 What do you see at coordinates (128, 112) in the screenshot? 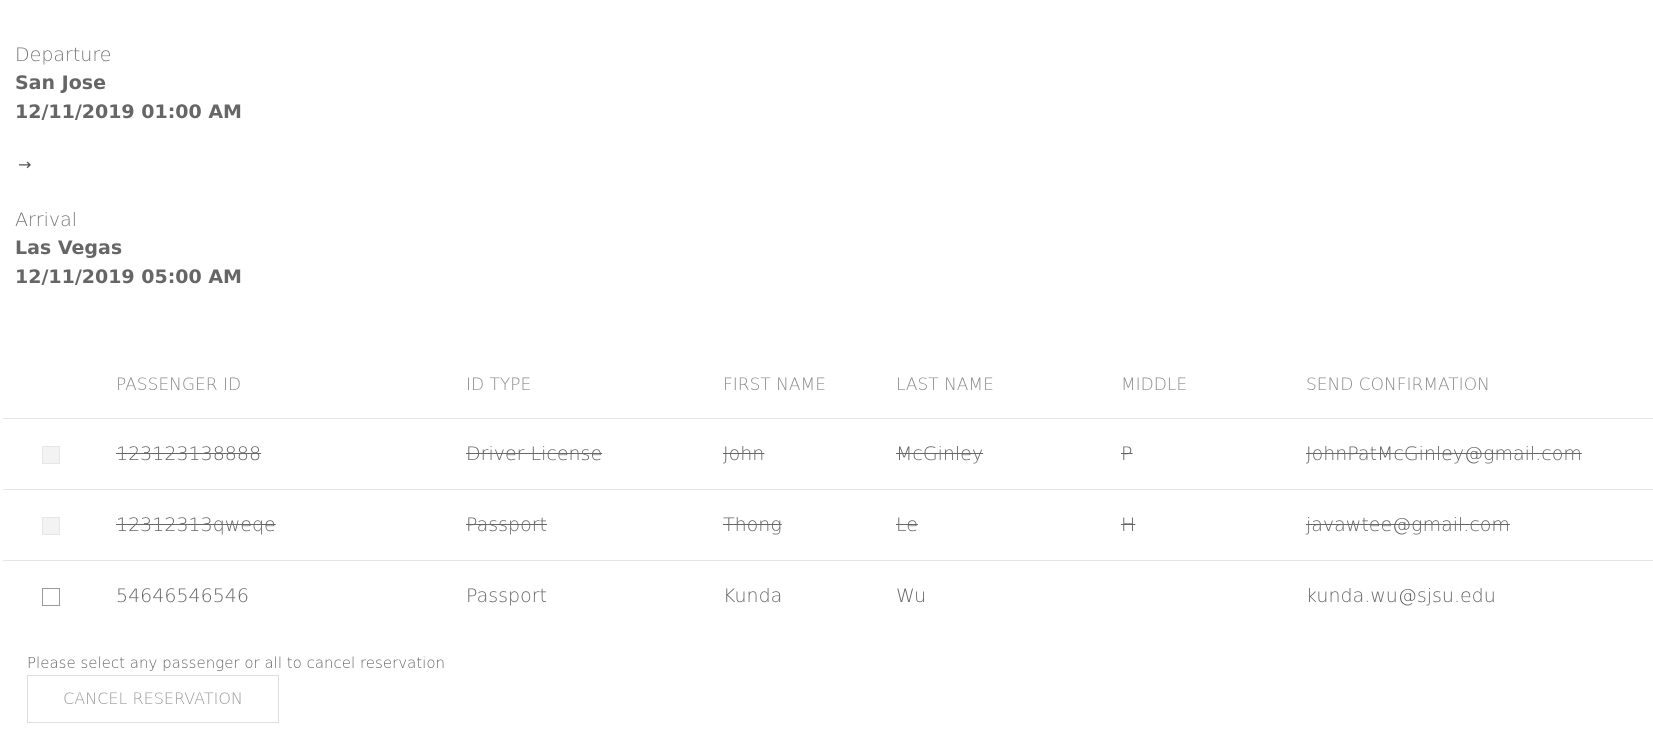
I see `departure-datetime: 12/11/2019 01:00 AM` at bounding box center [128, 112].